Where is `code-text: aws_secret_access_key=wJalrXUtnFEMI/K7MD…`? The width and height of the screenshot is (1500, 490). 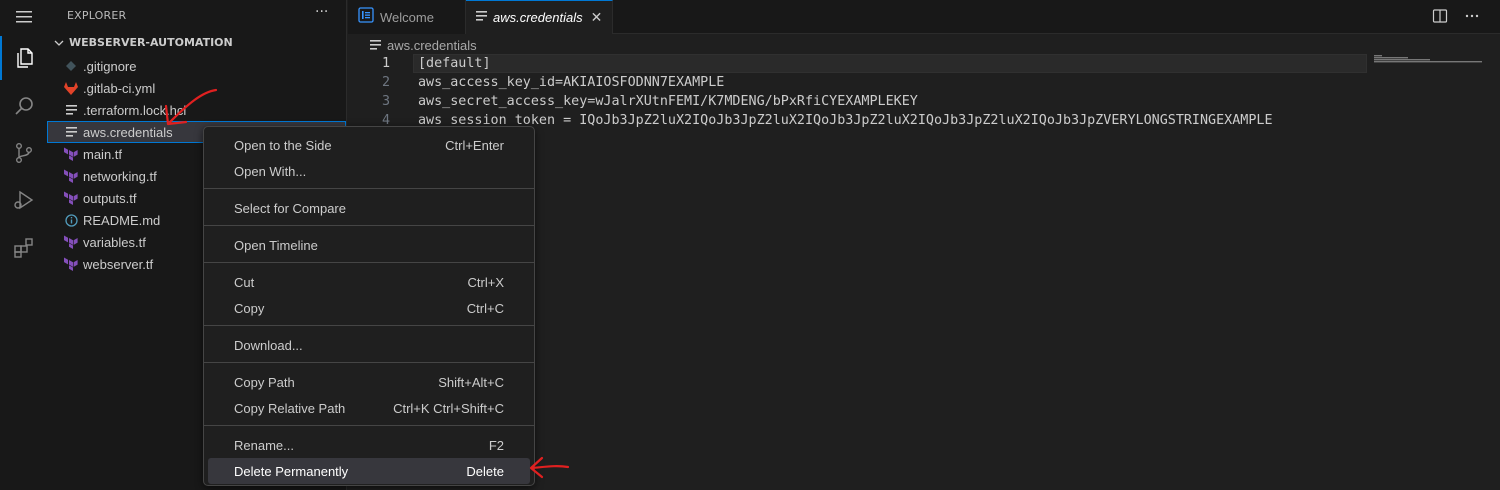 code-text: aws_secret_access_key=wJalrXUtnFEMI/K7MD… is located at coordinates (668, 101).